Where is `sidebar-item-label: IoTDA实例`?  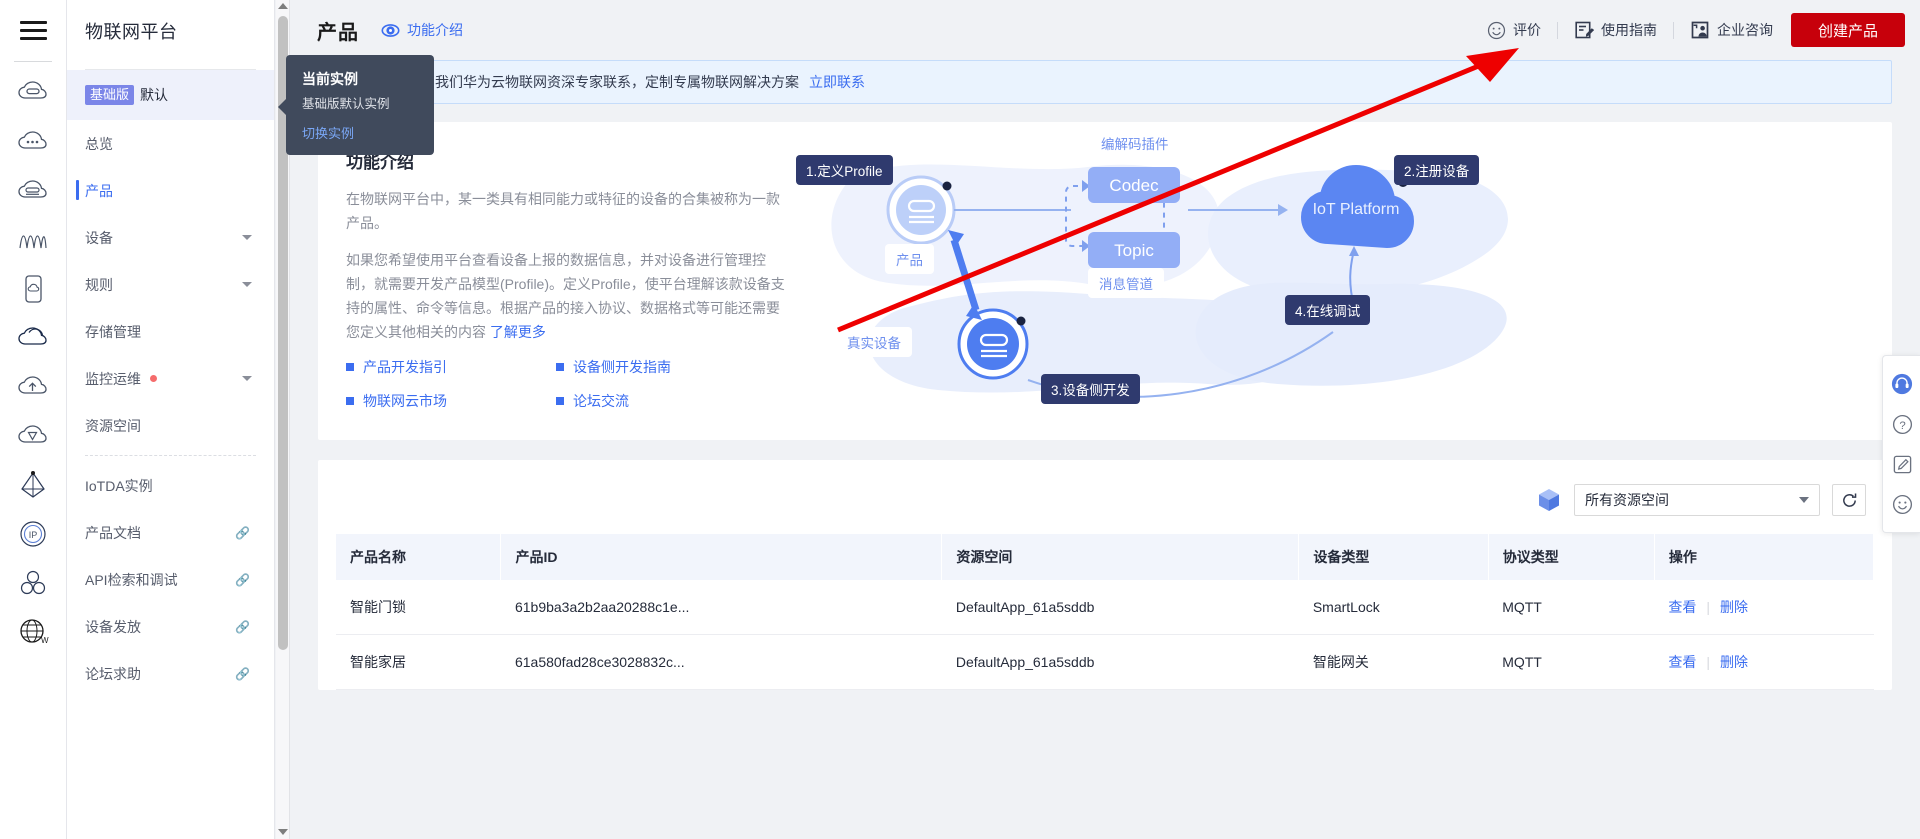
sidebar-item-label: IoTDA实例 is located at coordinates (119, 485).